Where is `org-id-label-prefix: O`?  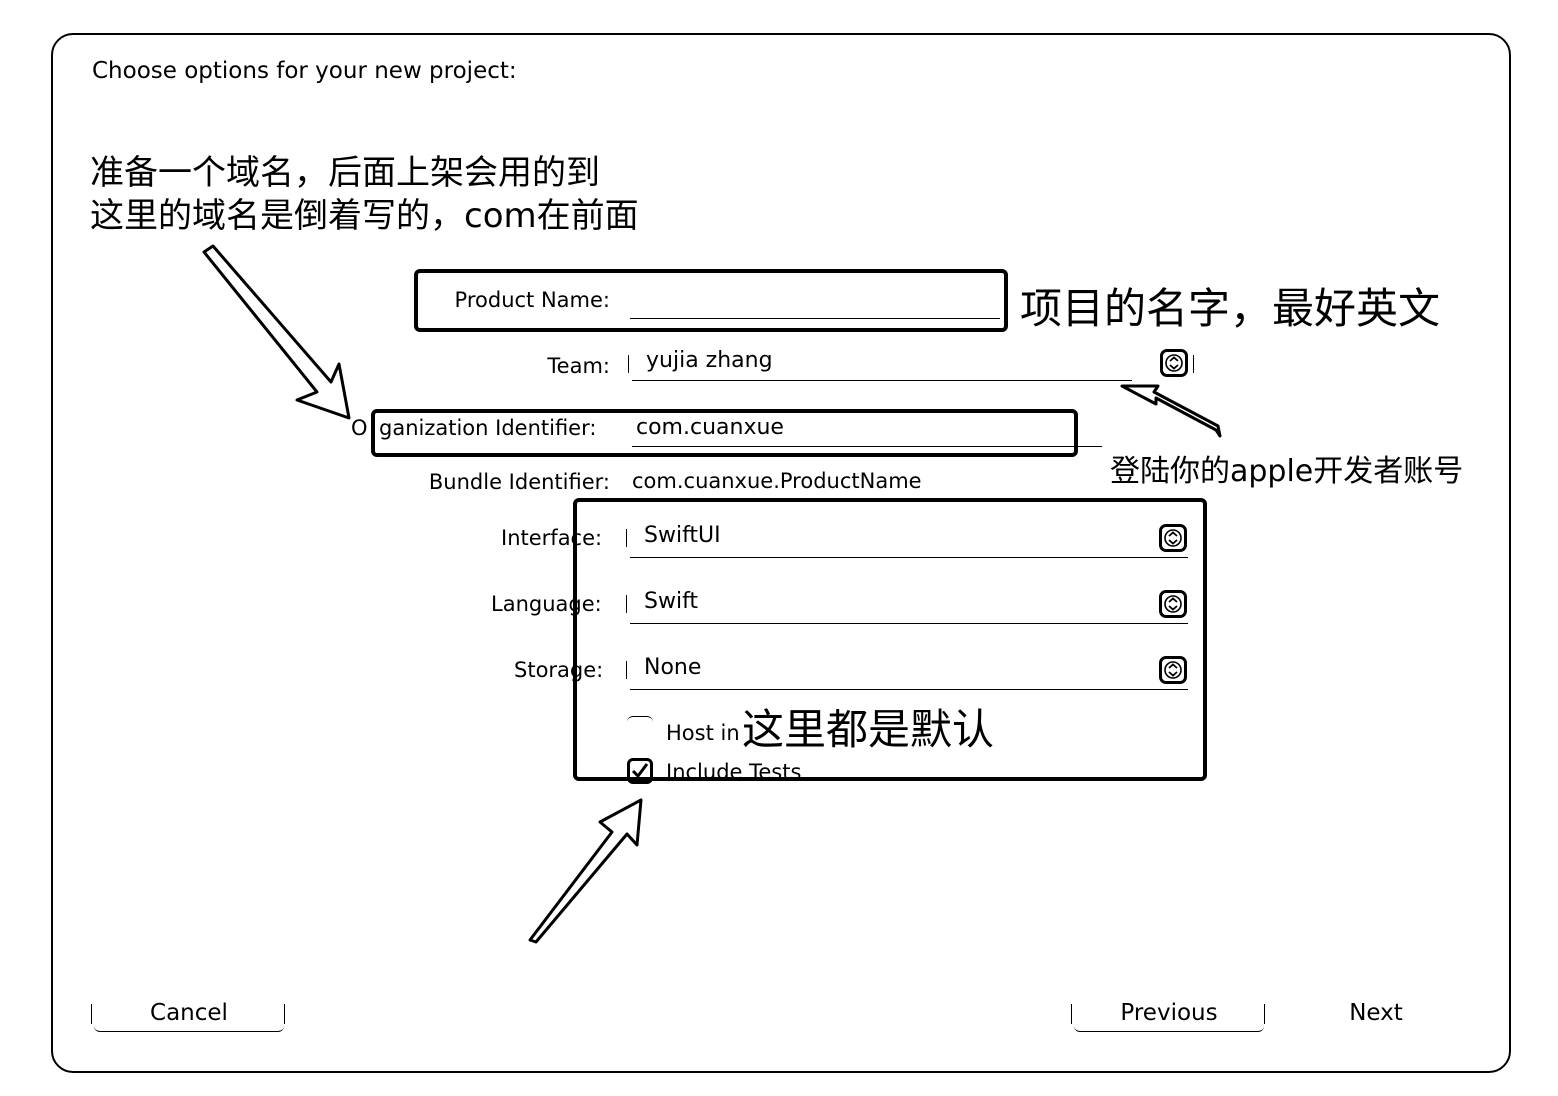
org-id-label-prefix: O is located at coordinates (359, 428).